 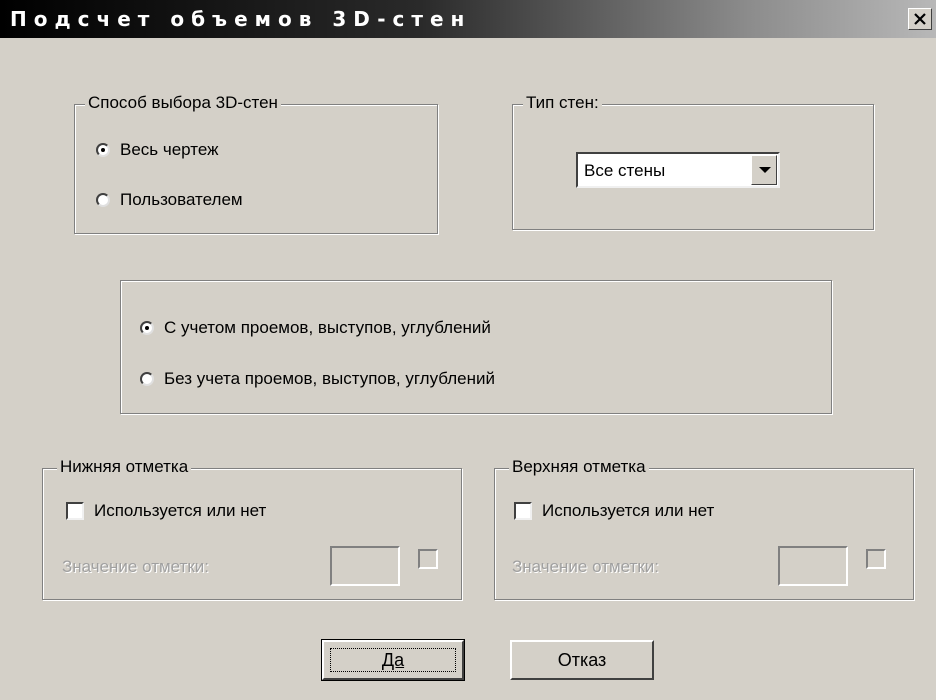 I want to click on upper-mark-legend: Верхняя отметка, so click(x=579, y=467).